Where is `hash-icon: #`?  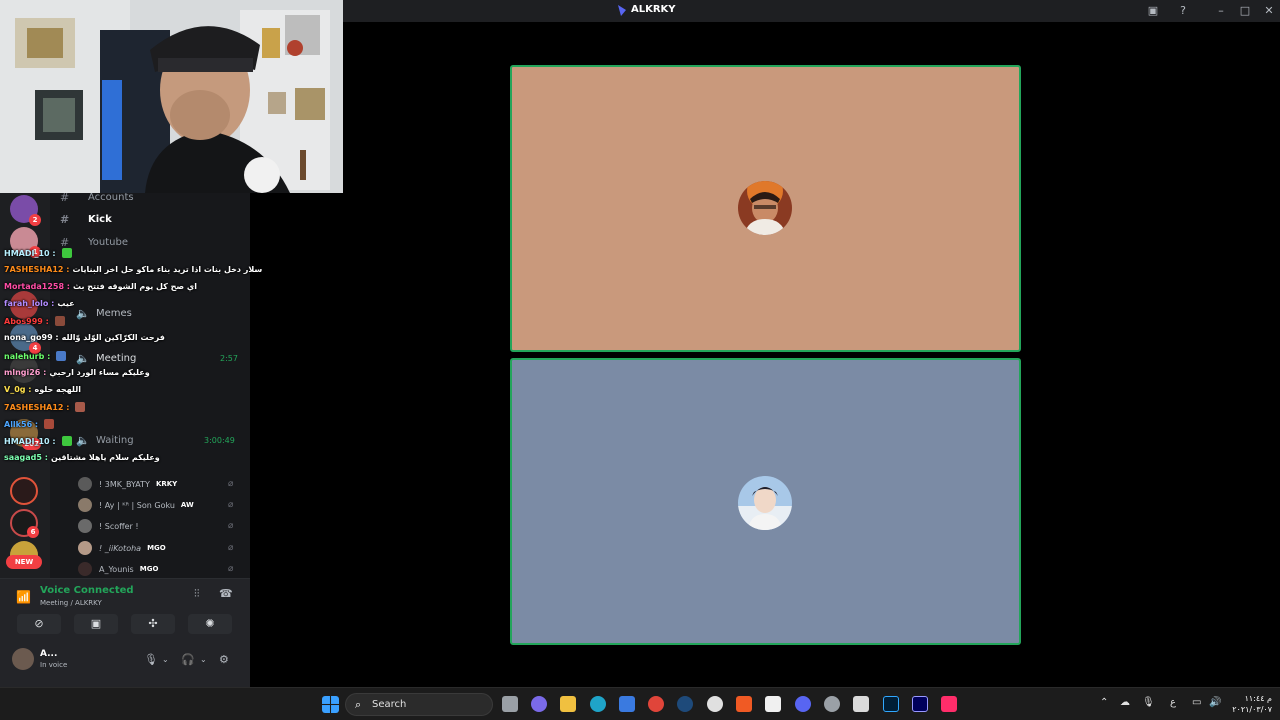 hash-icon: # is located at coordinates (65, 198).